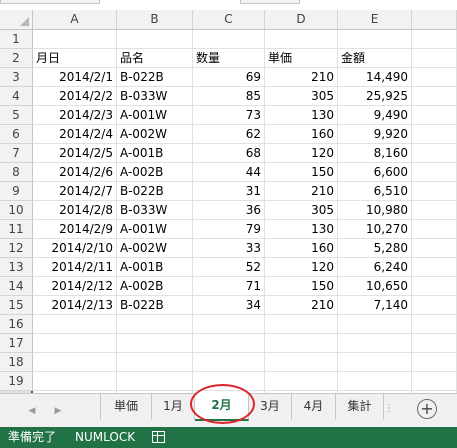  What do you see at coordinates (229, 248) in the screenshot?
I see `data-cell: 33` at bounding box center [229, 248].